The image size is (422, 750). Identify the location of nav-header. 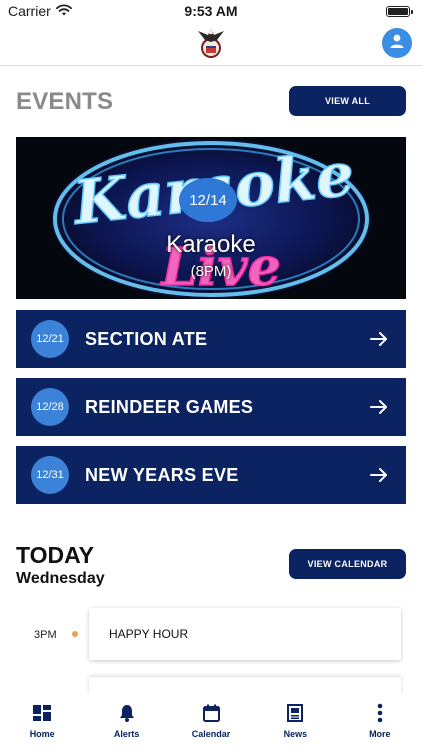
(211, 44).